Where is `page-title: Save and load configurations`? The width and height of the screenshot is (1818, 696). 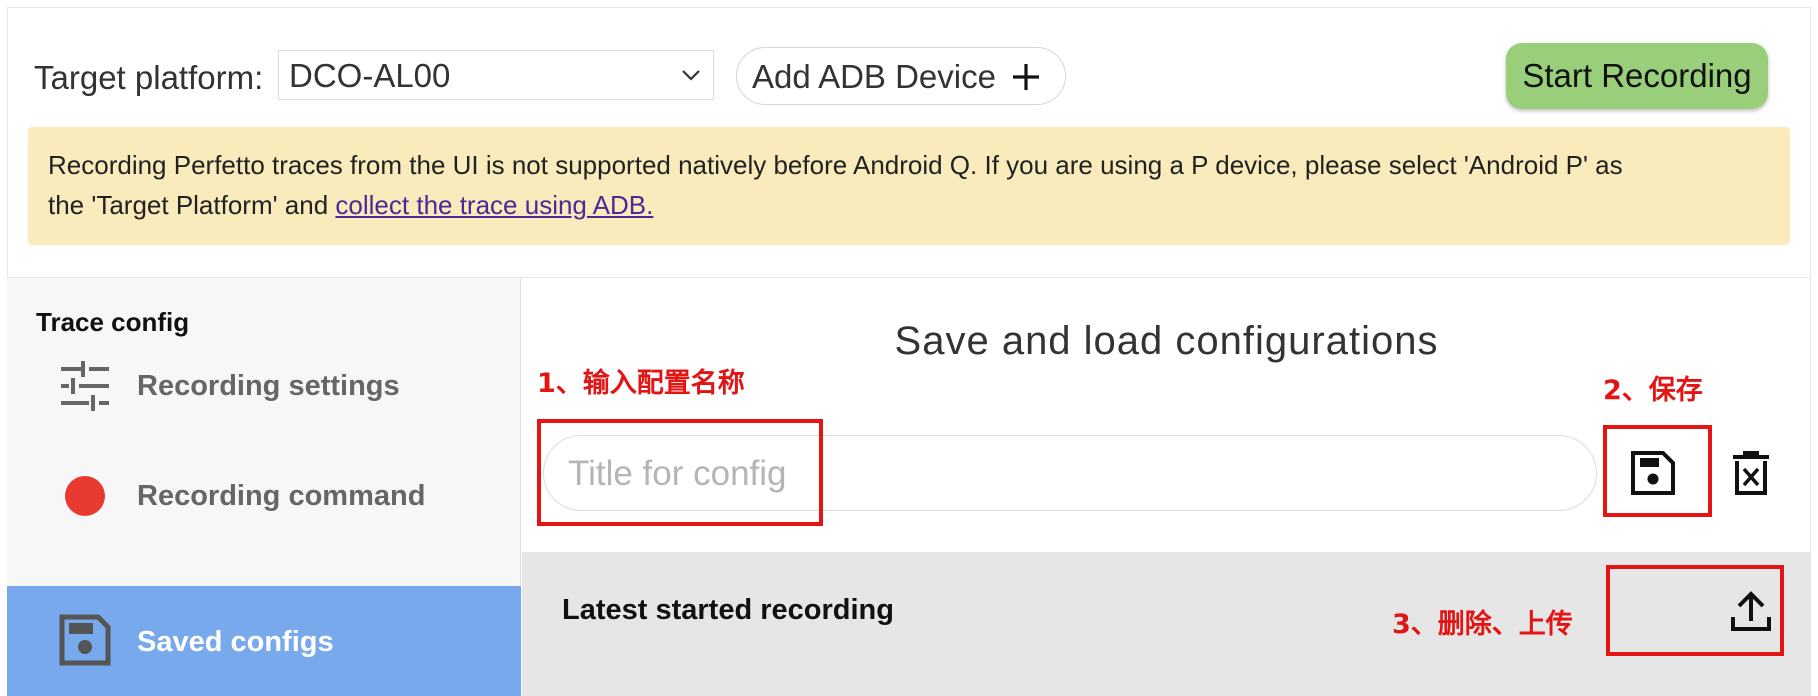 page-title: Save and load configurations is located at coordinates (1166, 341).